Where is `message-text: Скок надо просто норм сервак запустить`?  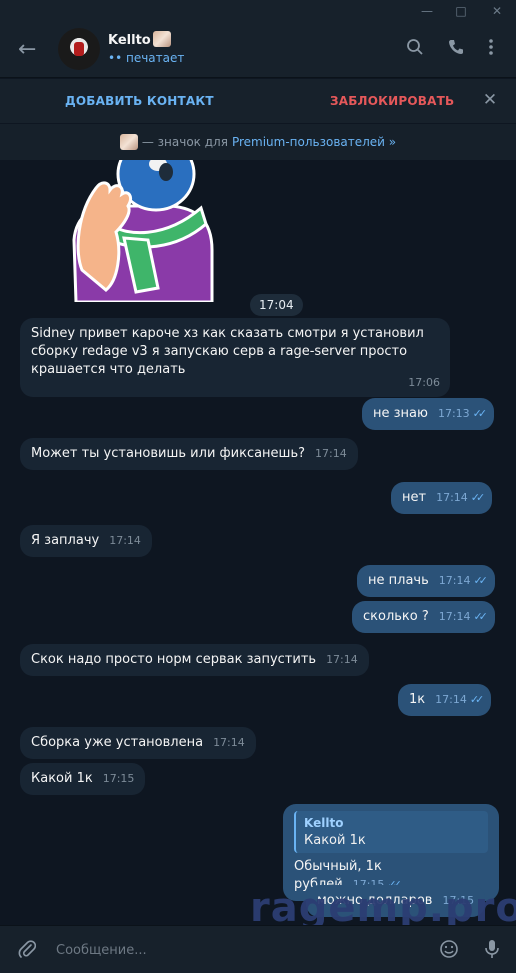 message-text: Скок надо просто норм сервак запустить is located at coordinates (174, 659).